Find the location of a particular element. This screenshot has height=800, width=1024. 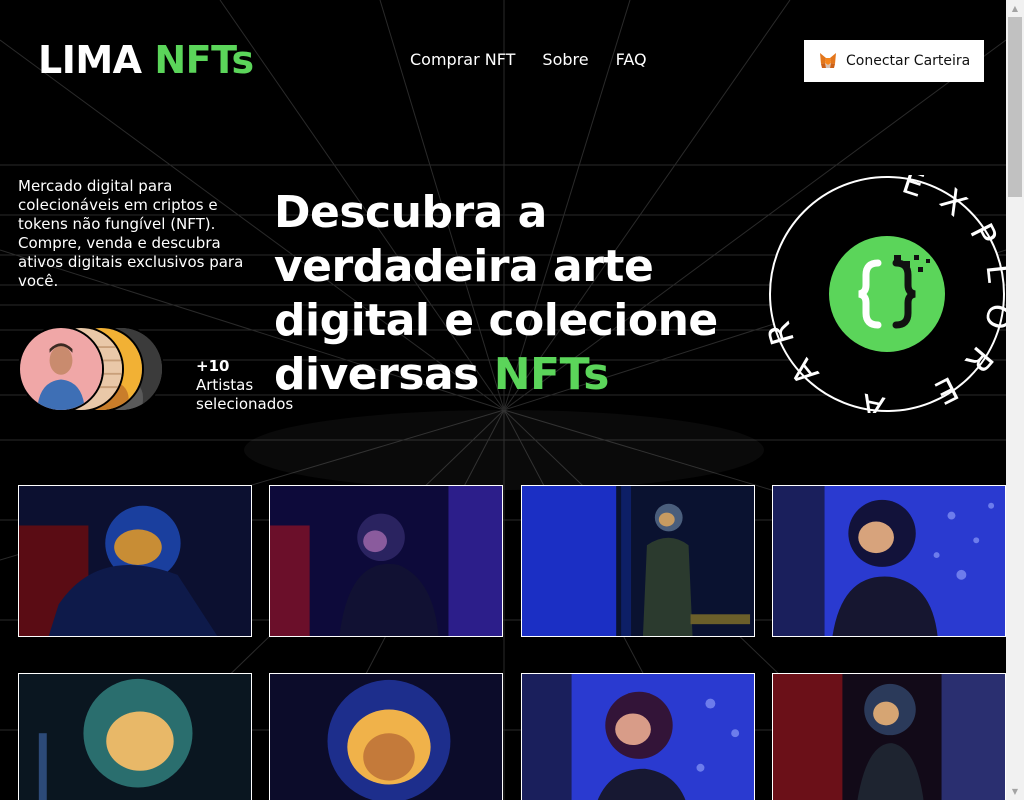

metamask-fox-icon is located at coordinates (828, 61).